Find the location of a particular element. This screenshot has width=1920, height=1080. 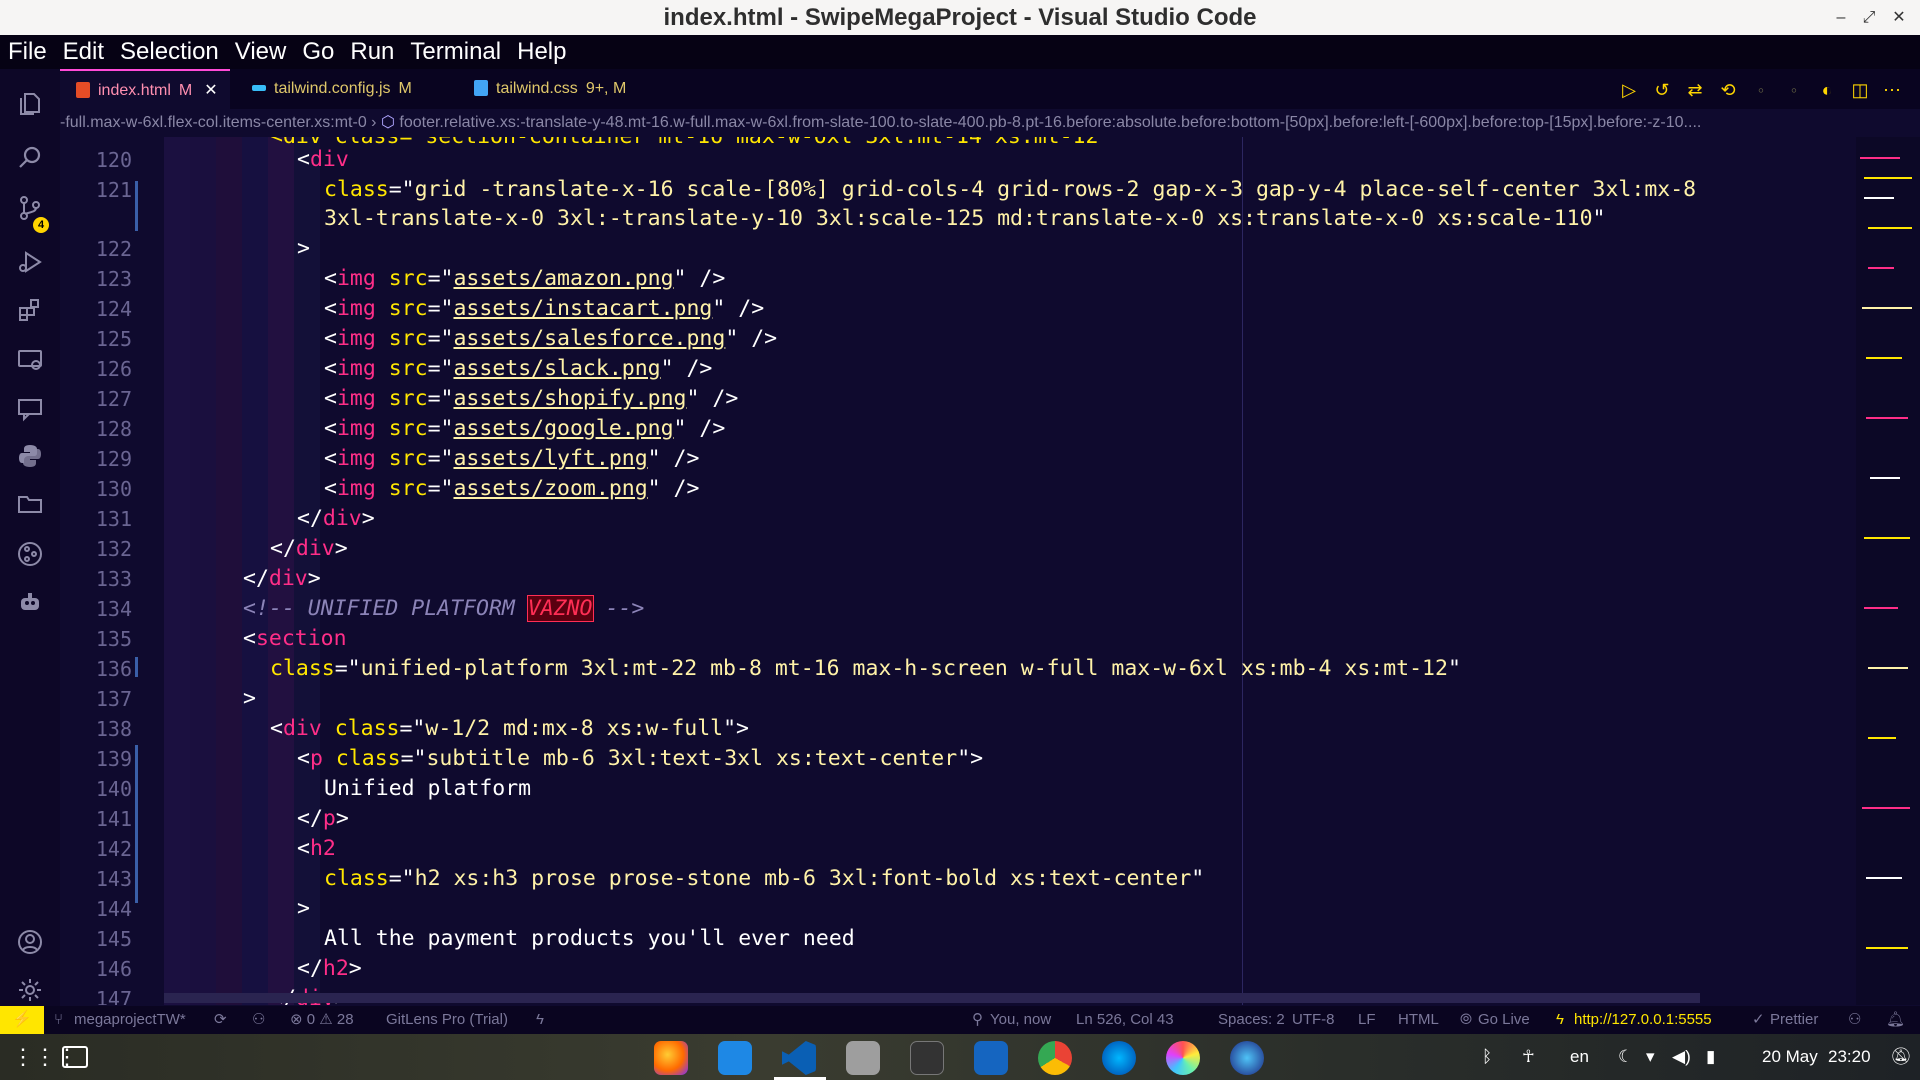

line-number: 138 is located at coordinates (113, 729).